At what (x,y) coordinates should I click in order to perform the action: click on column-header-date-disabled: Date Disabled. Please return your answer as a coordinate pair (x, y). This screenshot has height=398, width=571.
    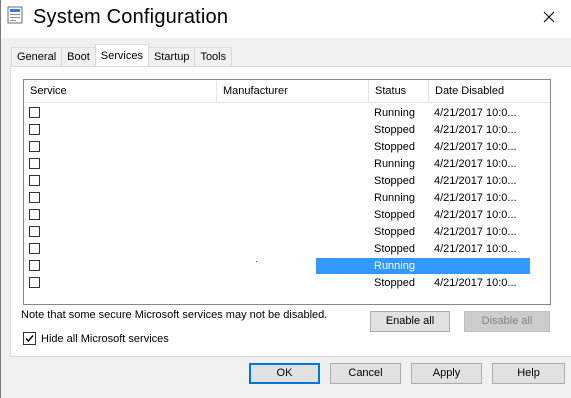
    Looking at the image, I should click on (479, 91).